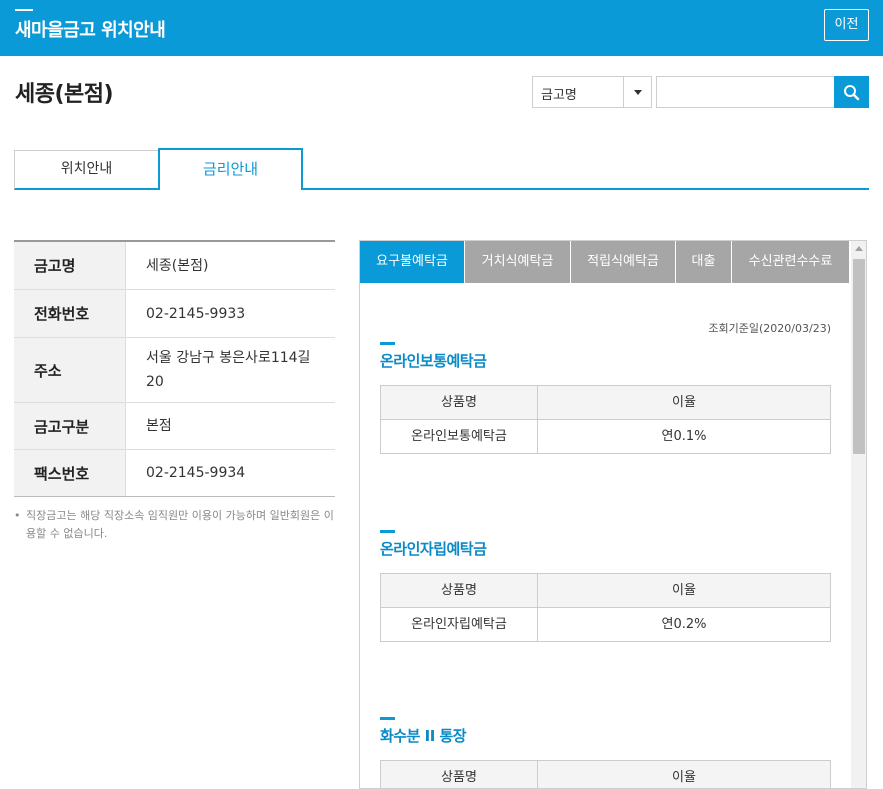 The image size is (883, 789). I want to click on rate-panel-scrollbar, so click(858, 514).